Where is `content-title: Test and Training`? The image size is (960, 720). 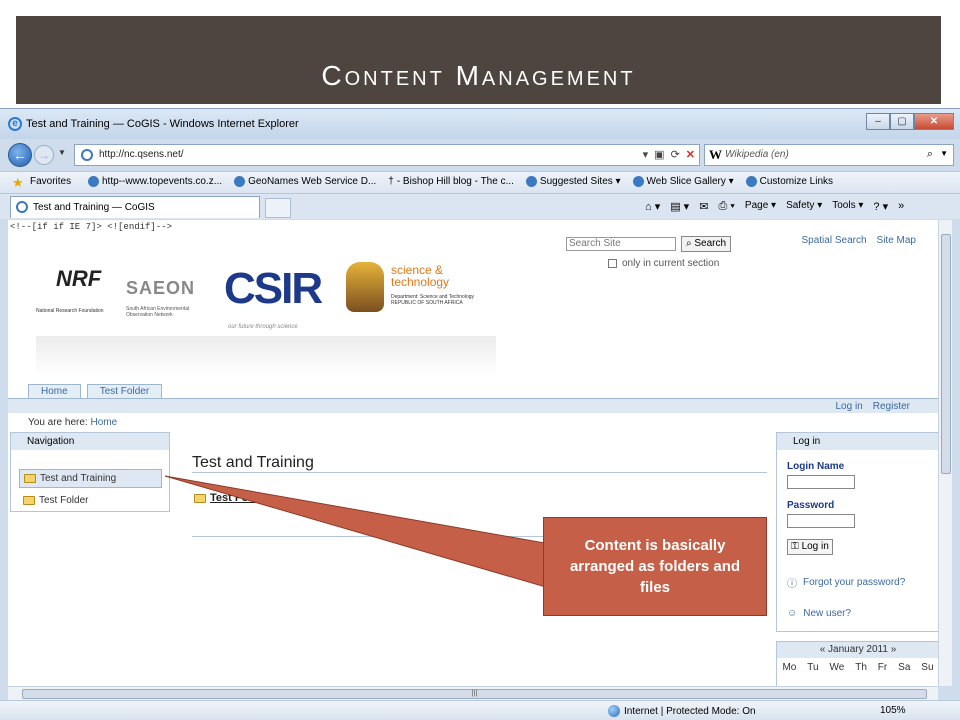
content-title: Test and Training is located at coordinates (253, 462).